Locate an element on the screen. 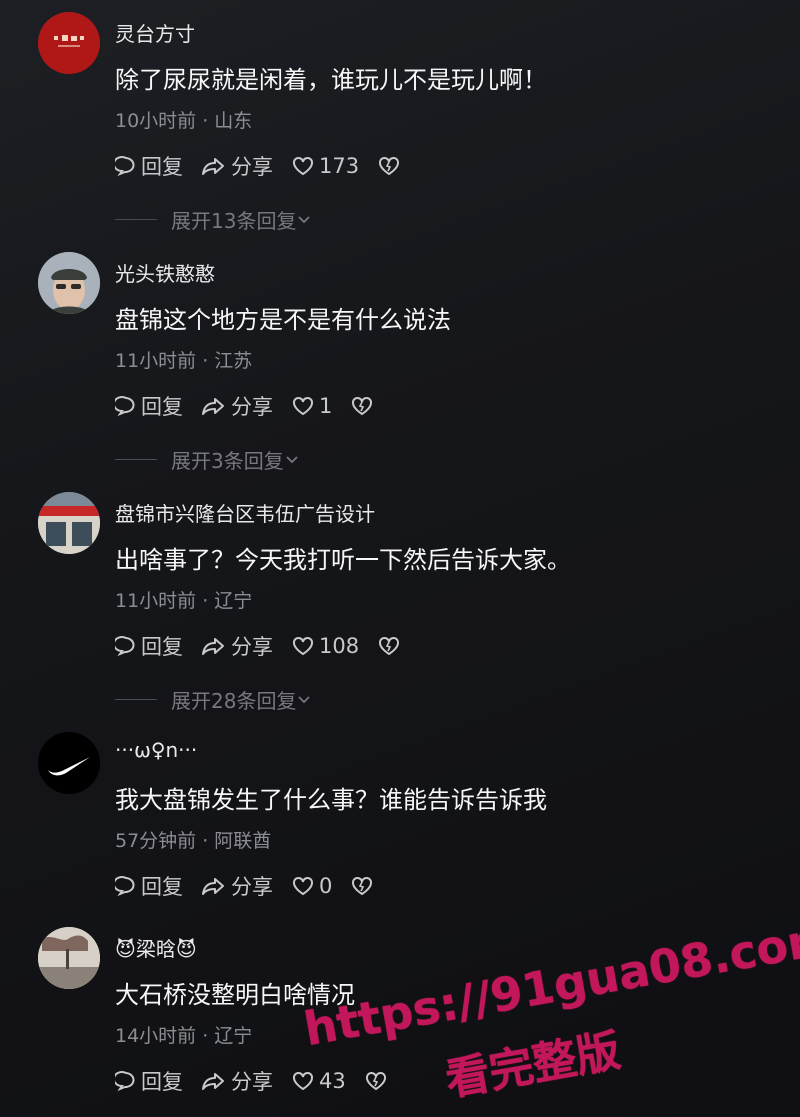 This screenshot has width=800, height=1117. landscape-photo-avatar-image is located at coordinates (69, 958).